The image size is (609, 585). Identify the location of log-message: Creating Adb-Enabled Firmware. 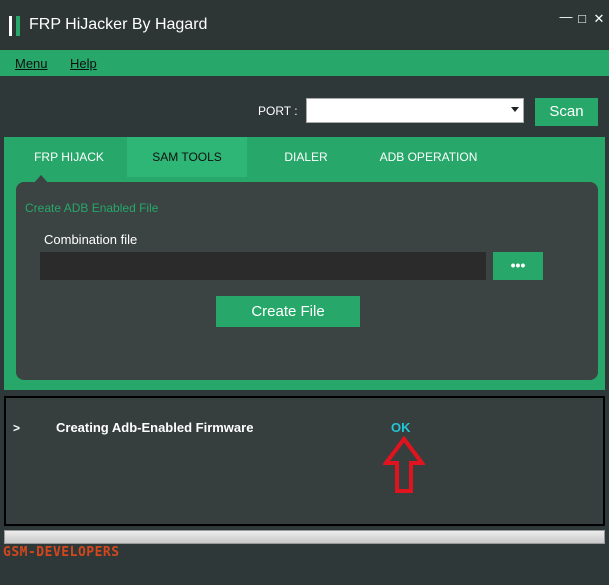
(155, 427).